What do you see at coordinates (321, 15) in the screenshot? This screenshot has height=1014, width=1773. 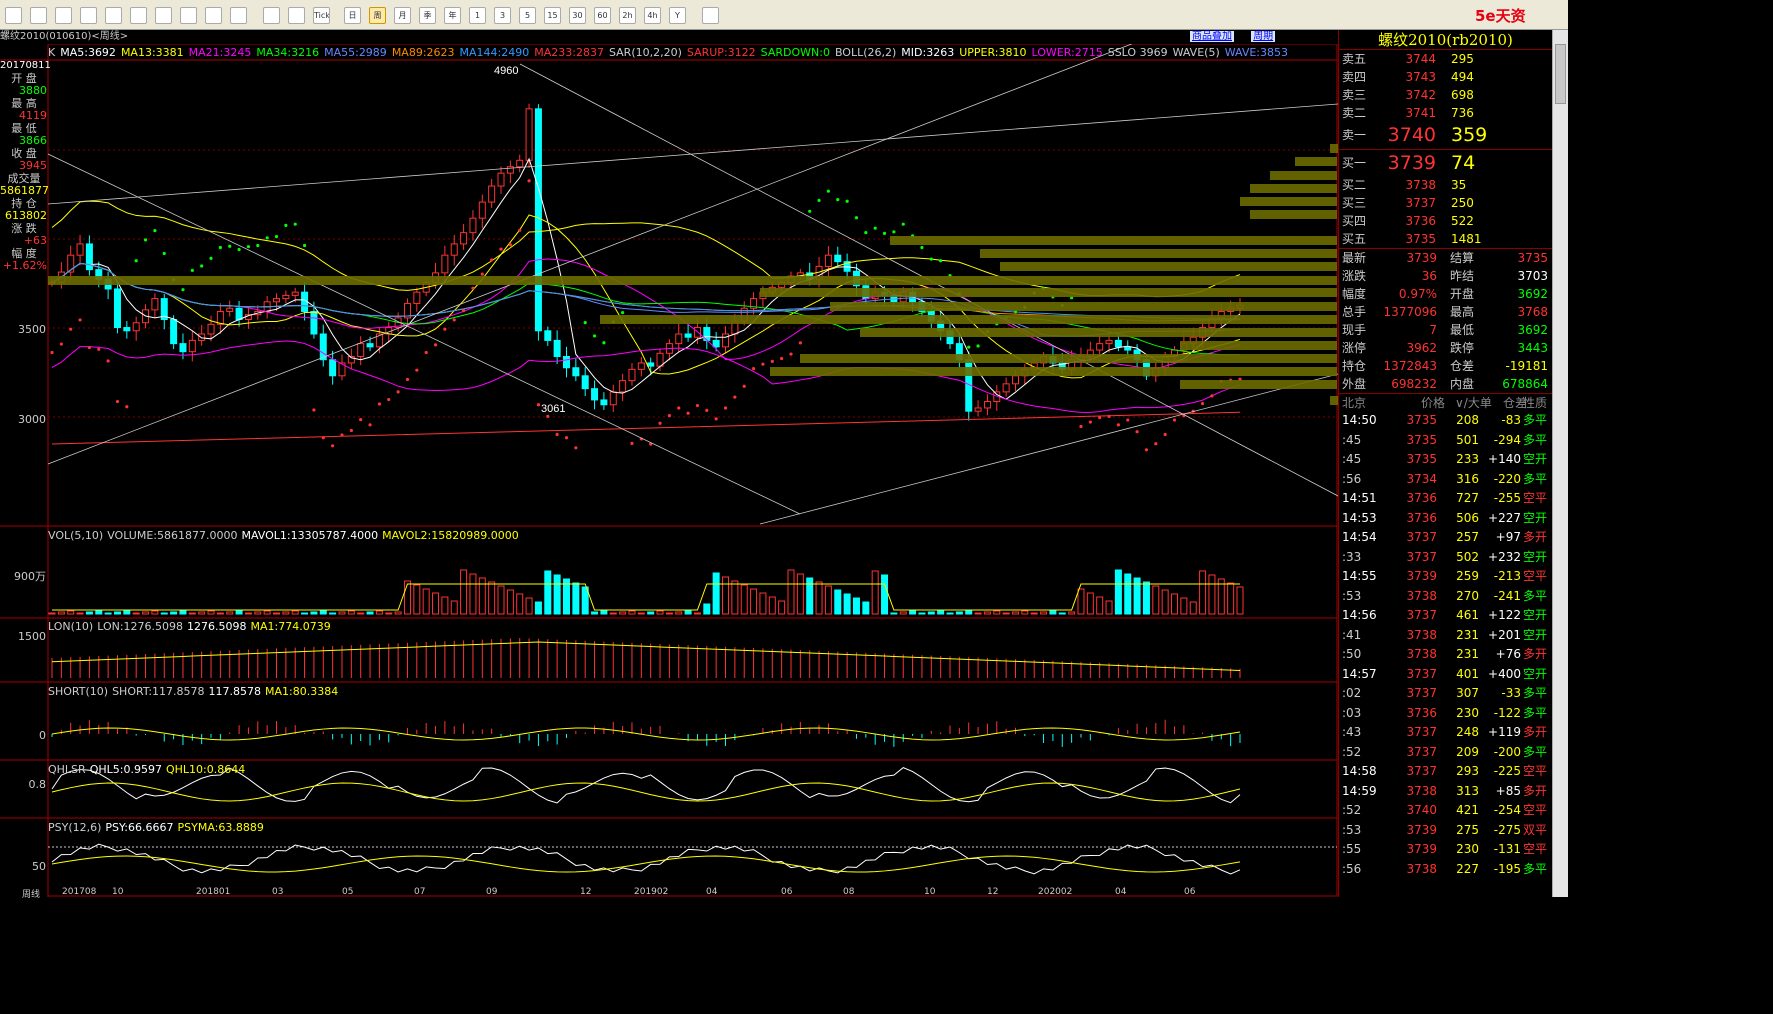 I see `tick-icon: Tick` at bounding box center [321, 15].